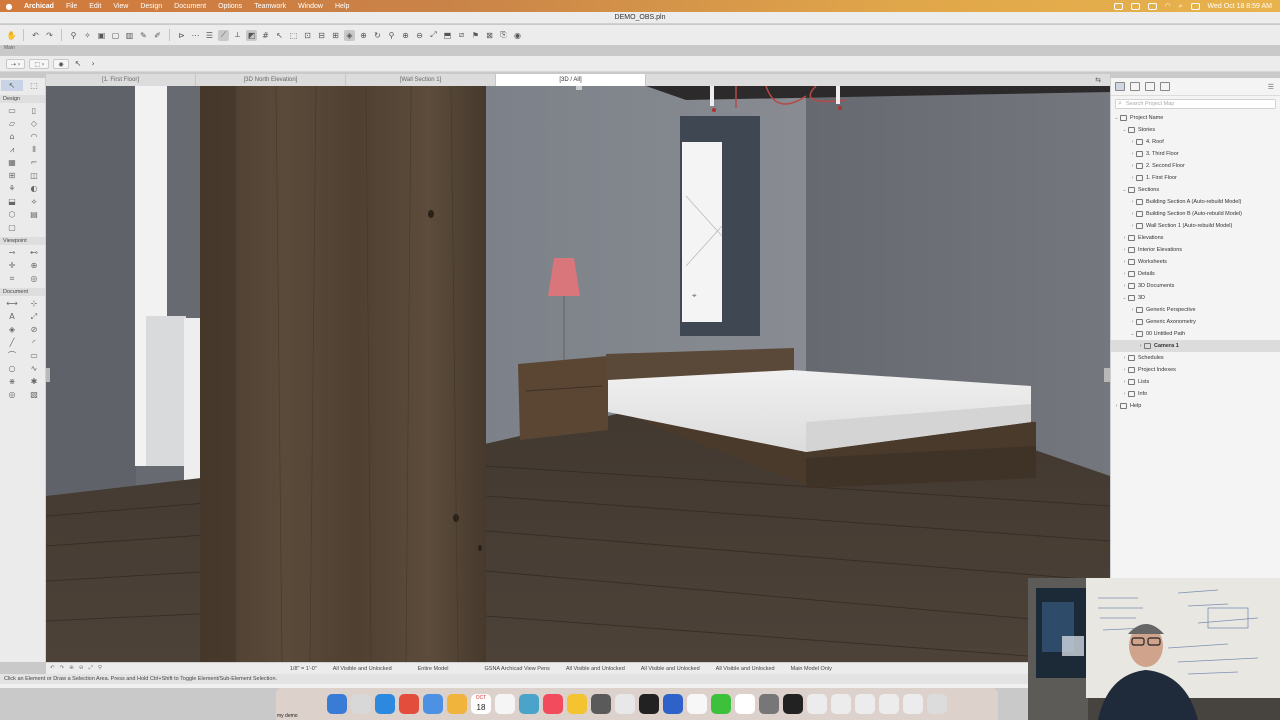  I want to click on skylight-tool-icon: ◫, so click(34, 175).